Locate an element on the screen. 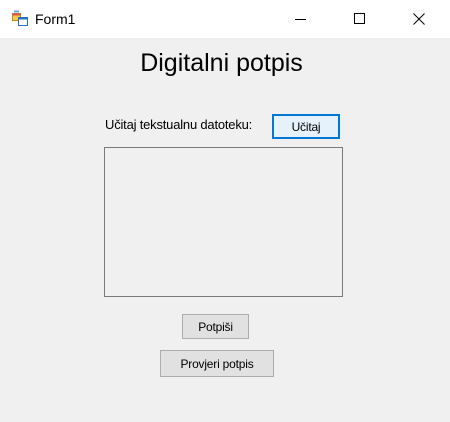  app-form-icon is located at coordinates (20, 18).